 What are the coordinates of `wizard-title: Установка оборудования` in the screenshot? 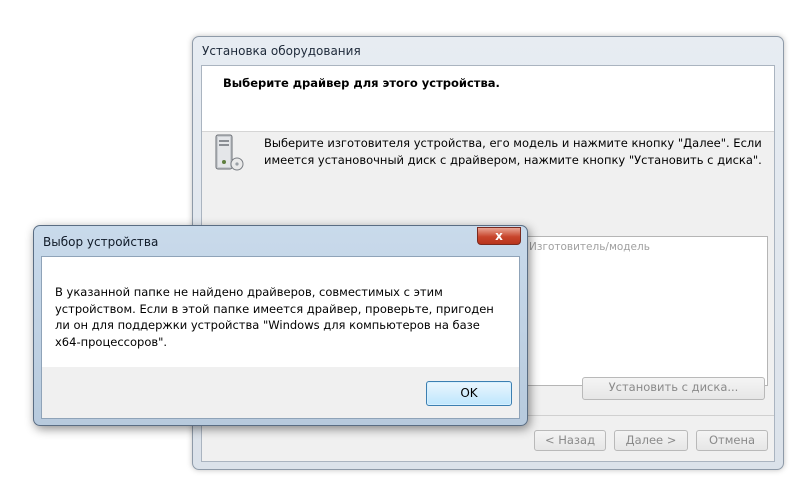 It's located at (281, 51).